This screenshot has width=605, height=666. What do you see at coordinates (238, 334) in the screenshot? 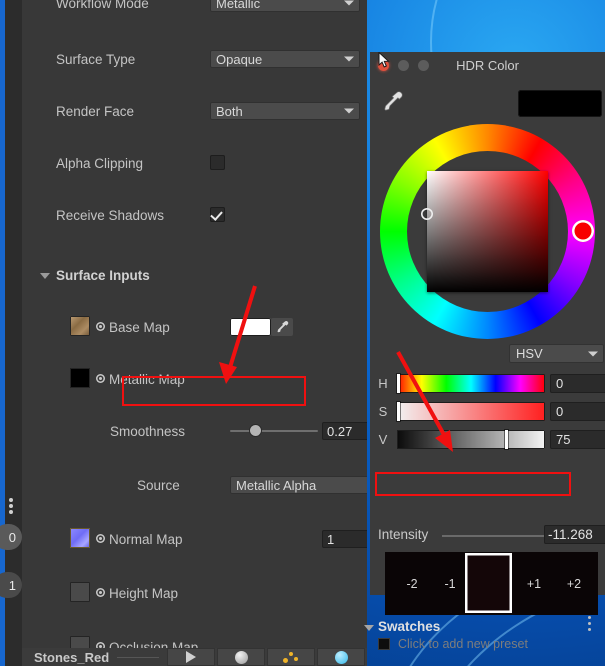
I see `annotation-arrow-to-emission-map` at bounding box center [238, 334].